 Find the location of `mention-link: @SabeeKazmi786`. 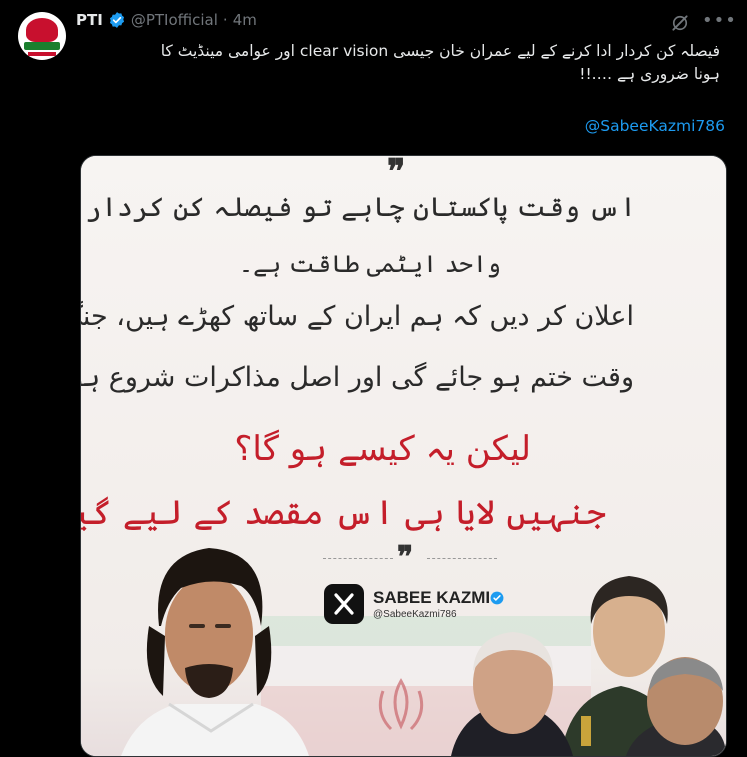

mention-link: @SabeeKazmi786 is located at coordinates (655, 126).